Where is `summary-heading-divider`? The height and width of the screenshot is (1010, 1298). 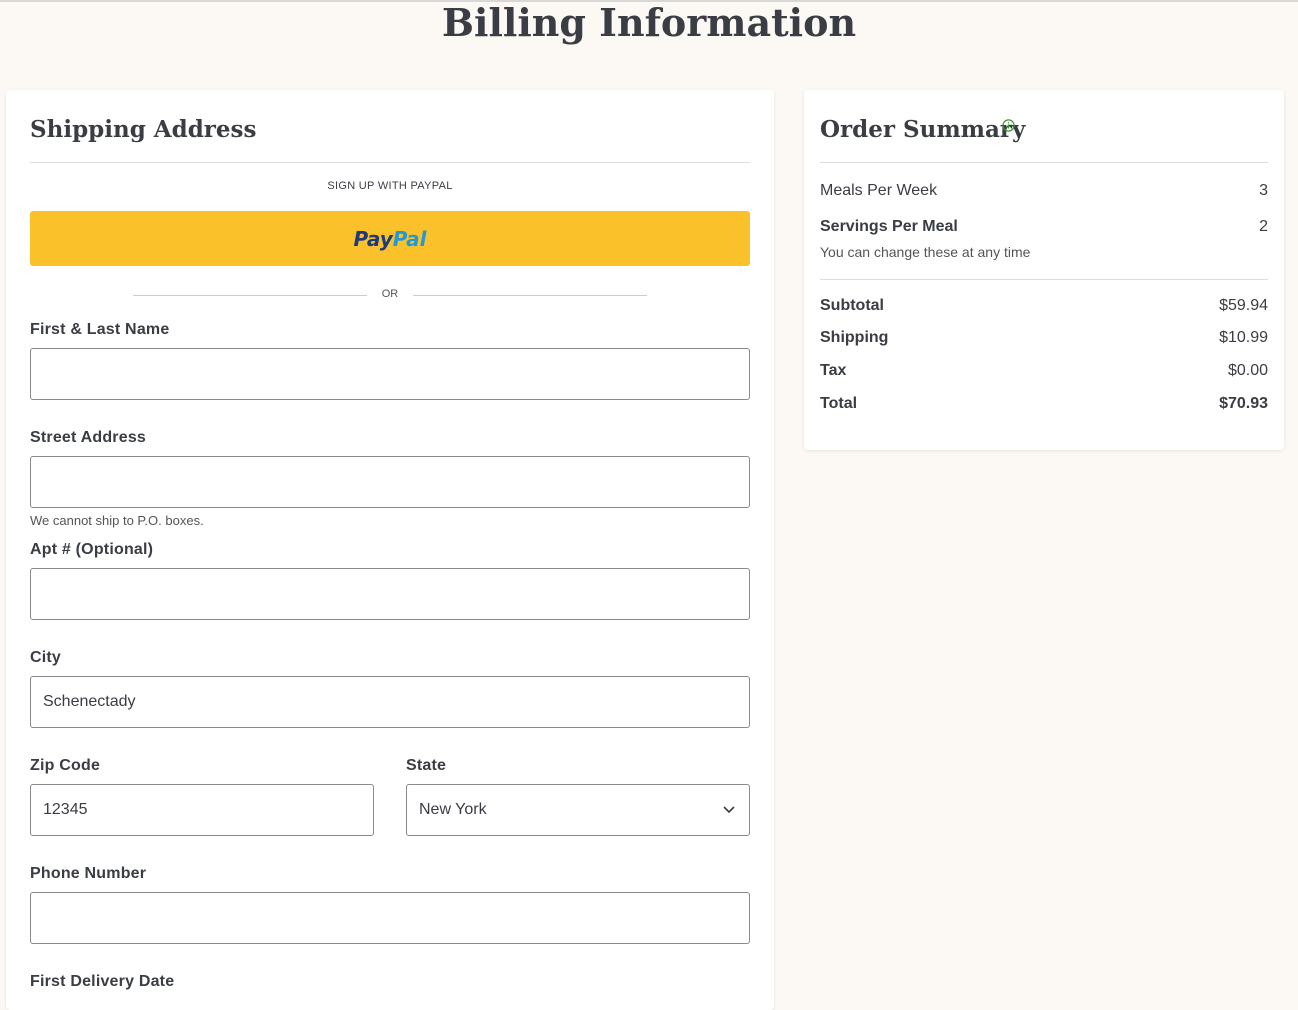
summary-heading-divider is located at coordinates (1044, 162).